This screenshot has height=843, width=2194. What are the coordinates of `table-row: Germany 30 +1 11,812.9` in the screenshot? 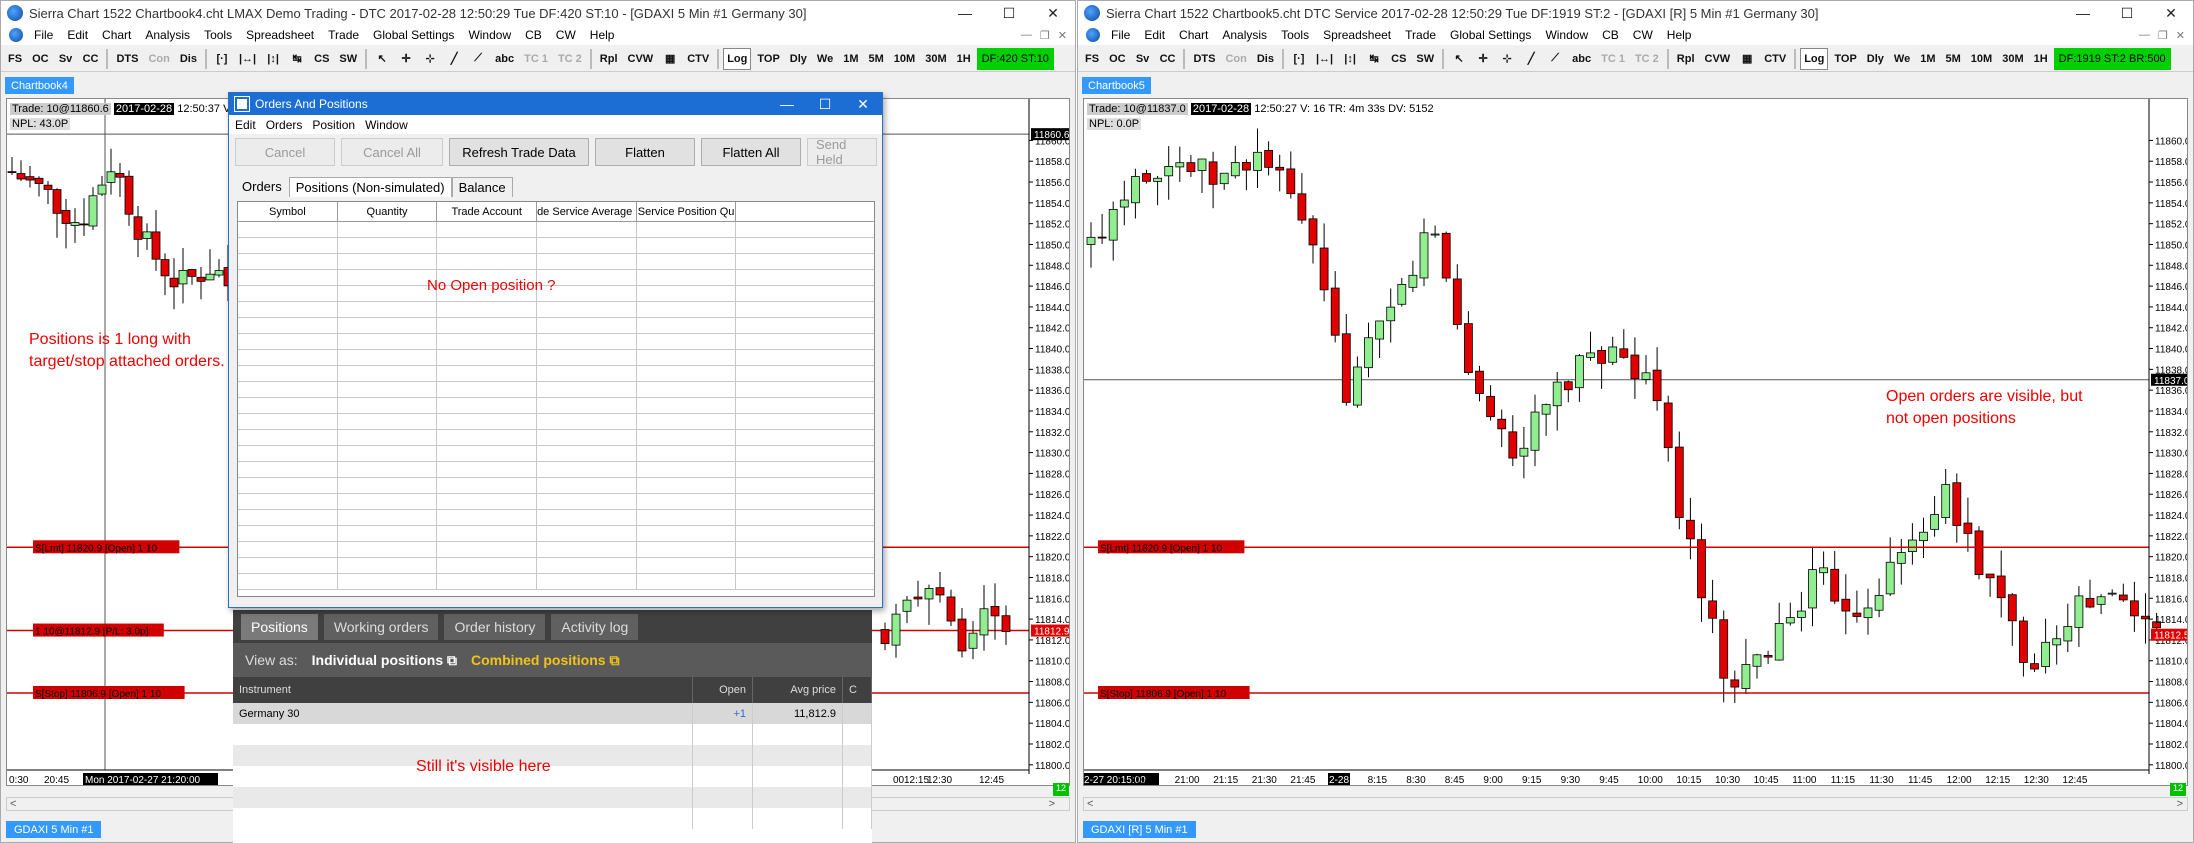 It's located at (552, 713).